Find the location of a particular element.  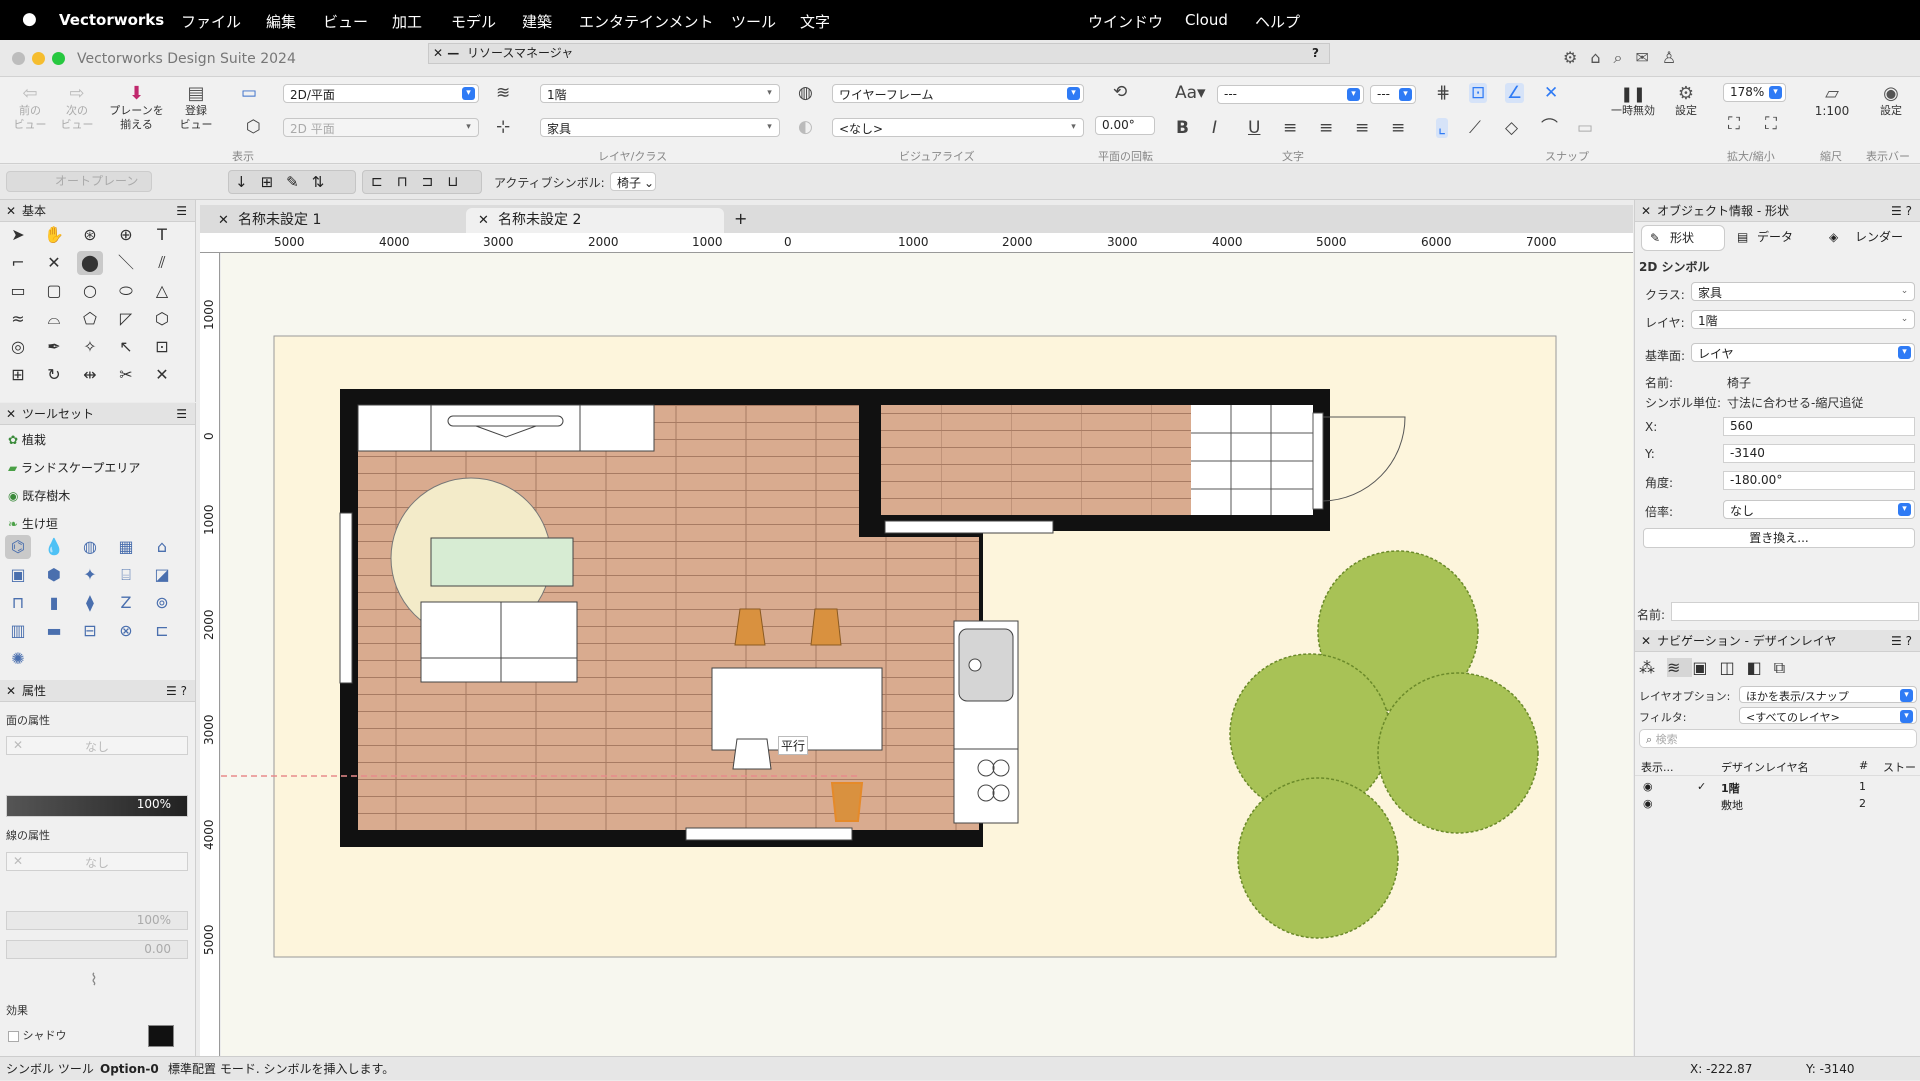

shadow-color-swatch is located at coordinates (161, 1036).